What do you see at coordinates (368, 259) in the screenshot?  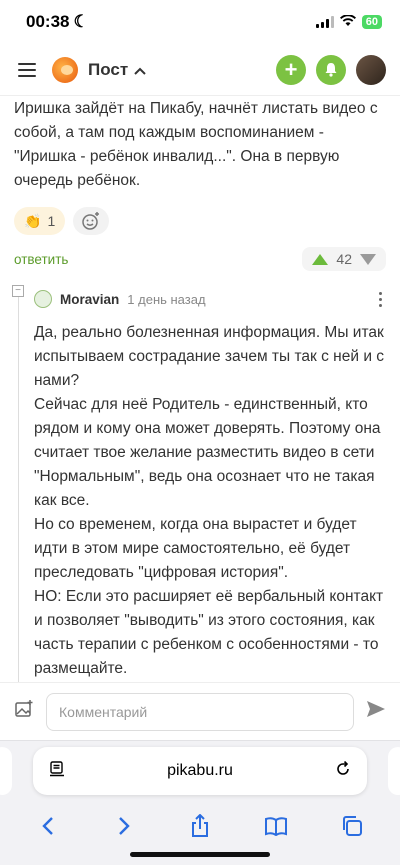 I see `downvote-icon` at bounding box center [368, 259].